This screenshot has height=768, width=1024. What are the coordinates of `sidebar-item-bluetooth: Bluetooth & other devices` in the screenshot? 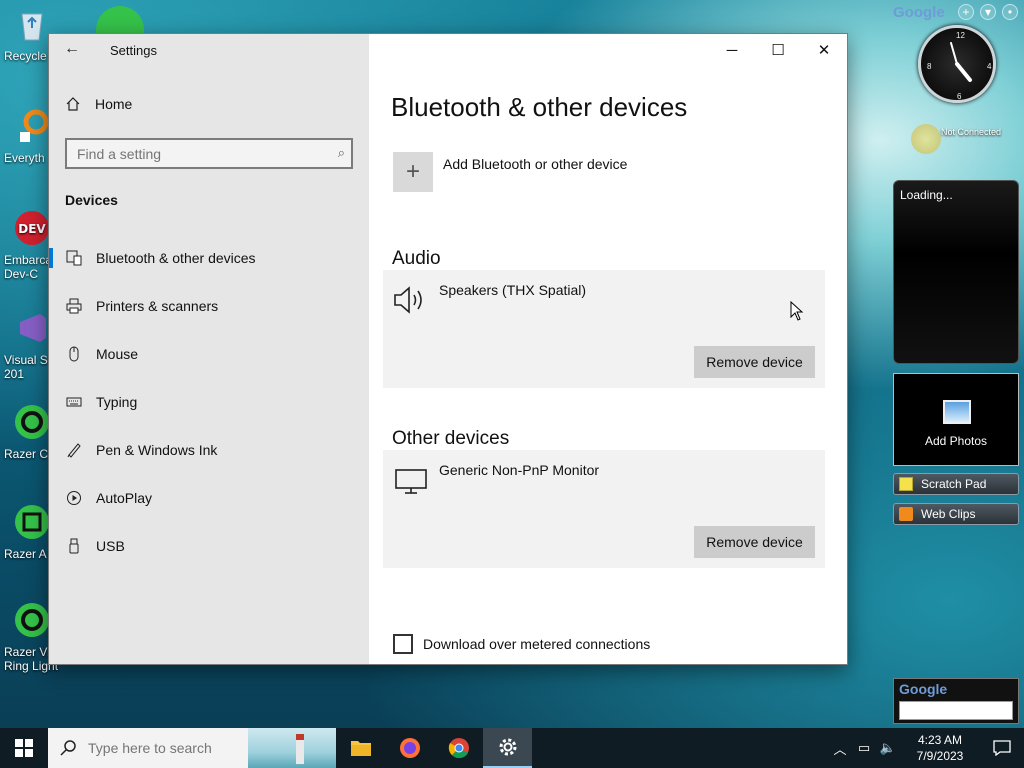 It's located at (209, 258).